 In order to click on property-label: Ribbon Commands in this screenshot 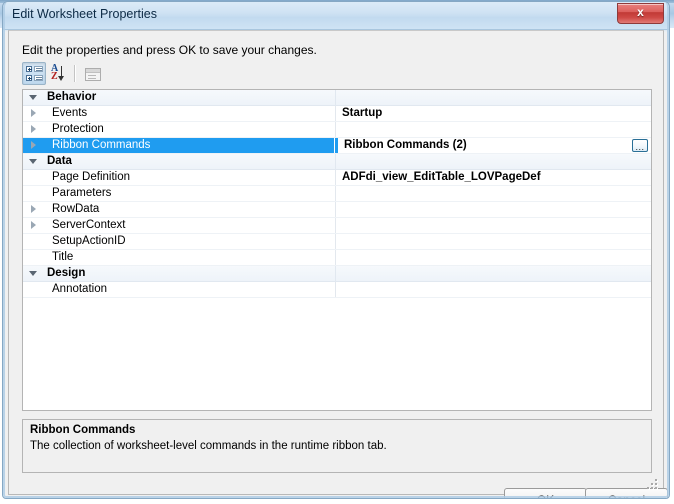, I will do `click(101, 145)`.